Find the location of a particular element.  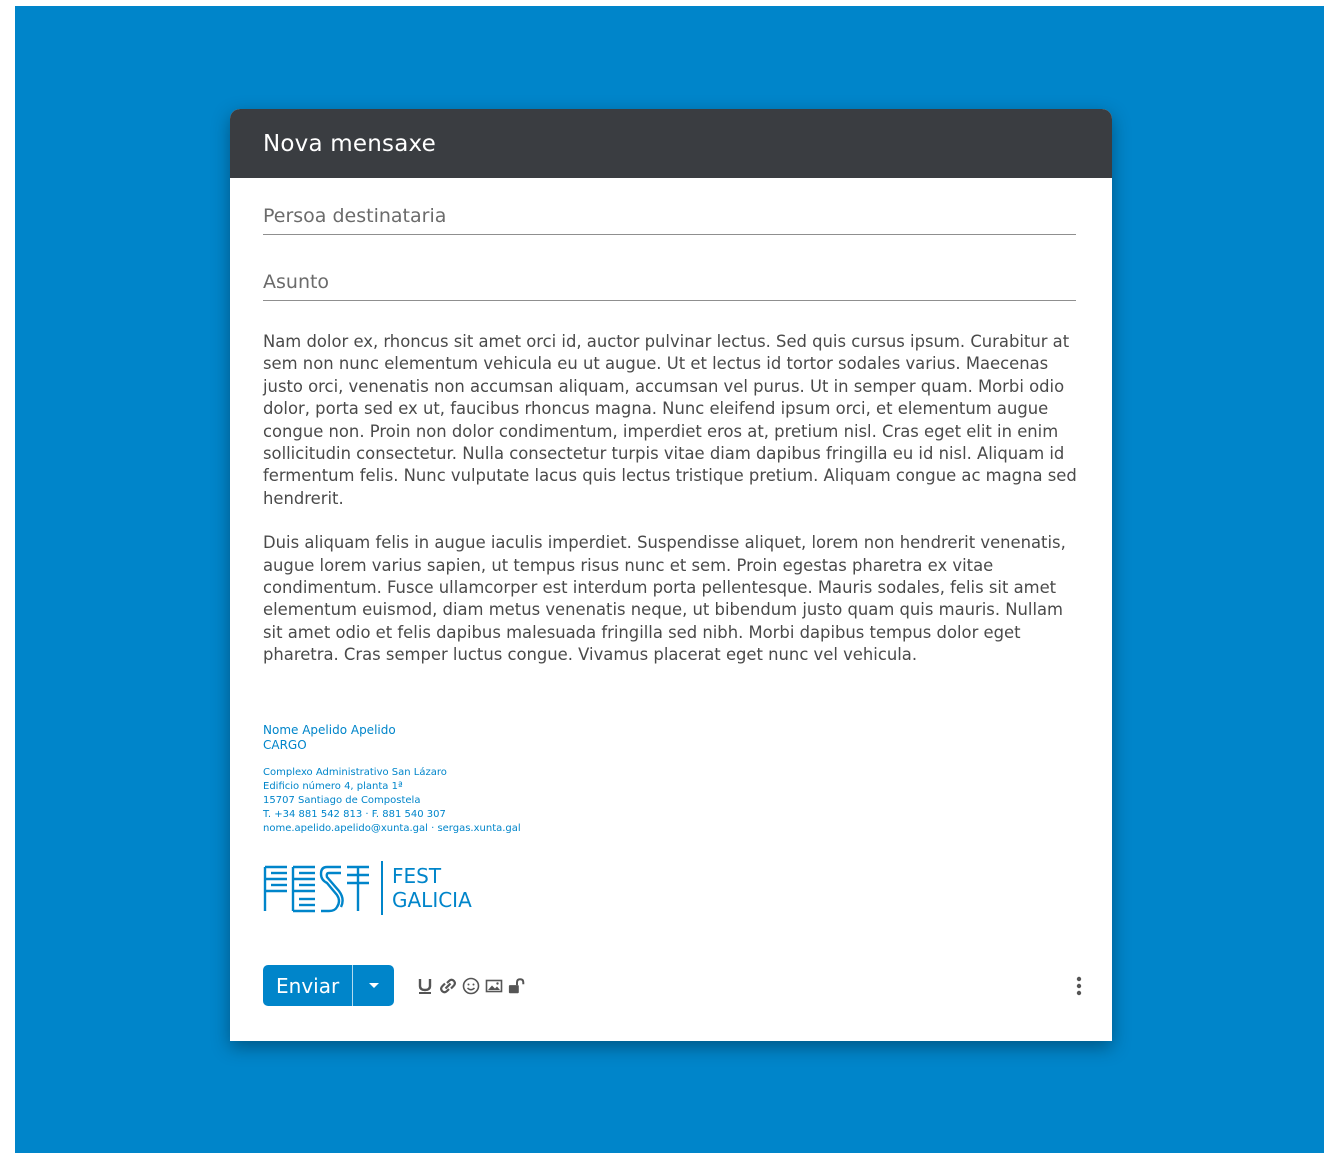

send-button-group: Enviar is located at coordinates (329, 985).